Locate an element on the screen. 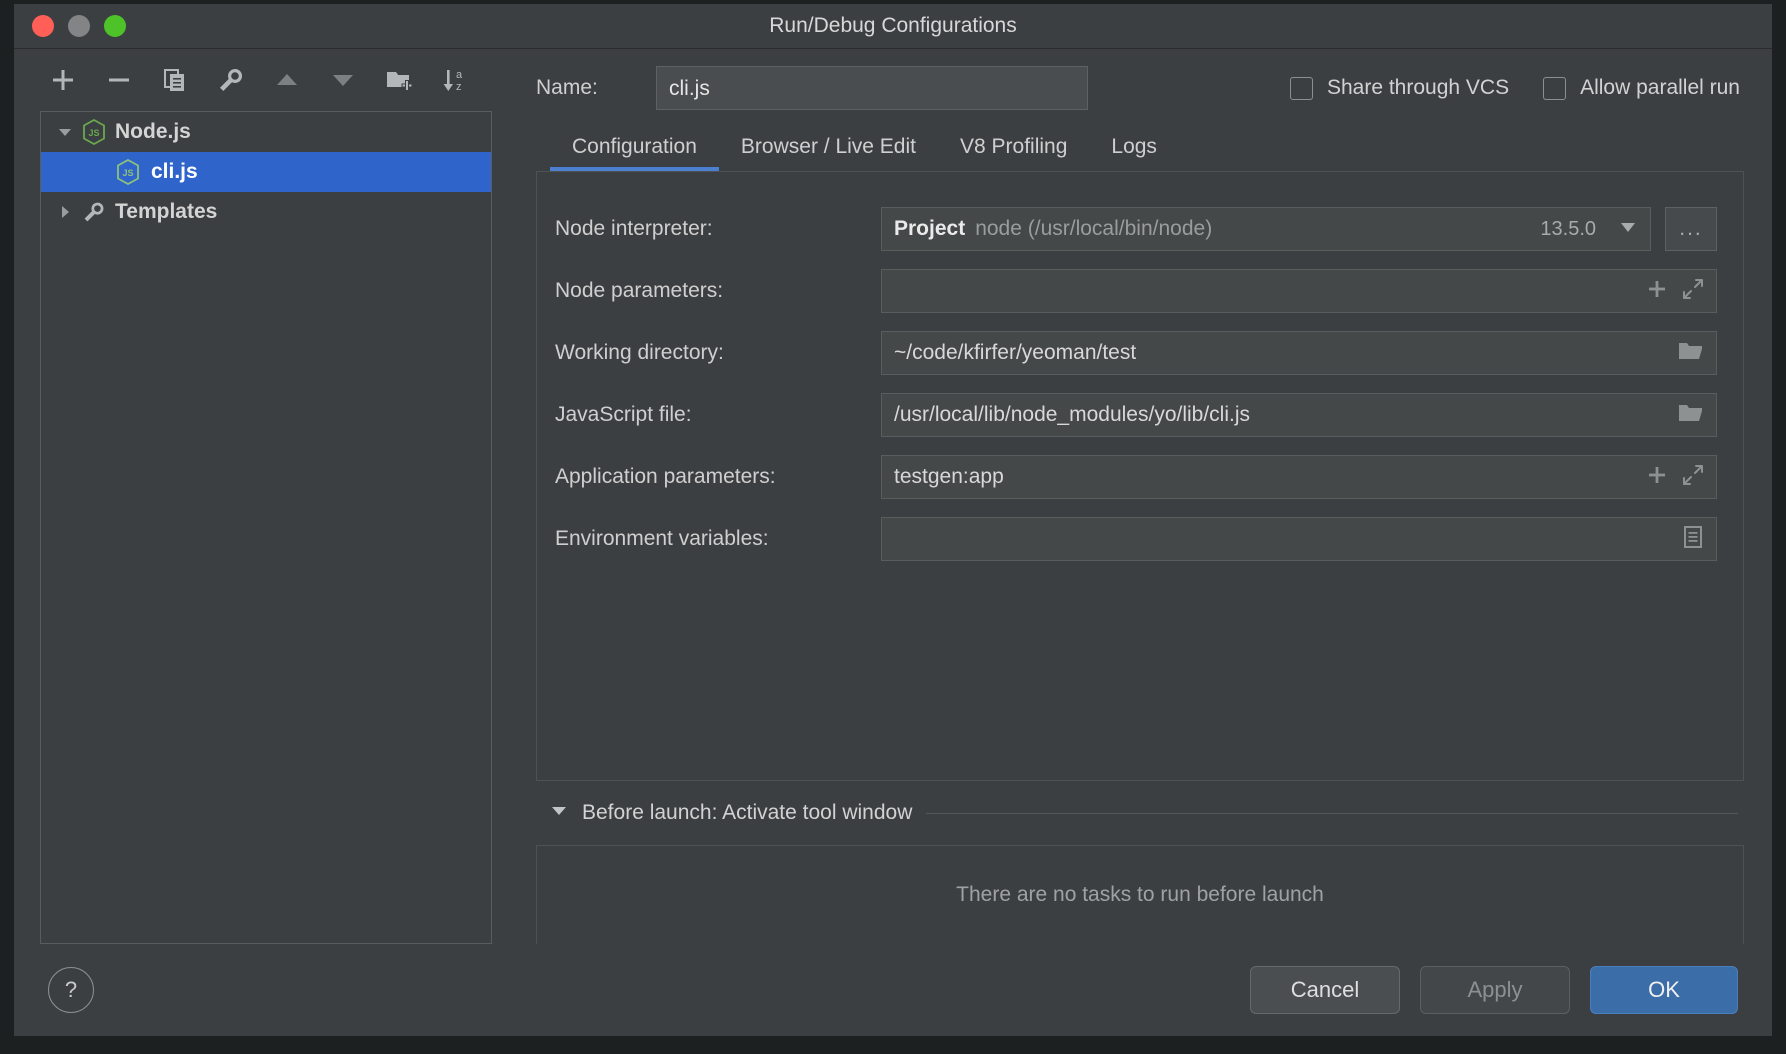 This screenshot has height=1054, width=1786. node-parameters-input is located at coordinates (1299, 291).